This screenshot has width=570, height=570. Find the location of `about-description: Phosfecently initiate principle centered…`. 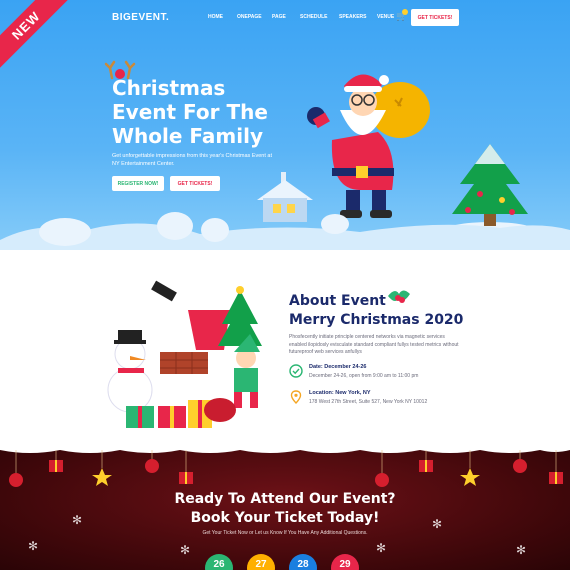

about-description: Phosfecently initiate principle centered… is located at coordinates (374, 344).